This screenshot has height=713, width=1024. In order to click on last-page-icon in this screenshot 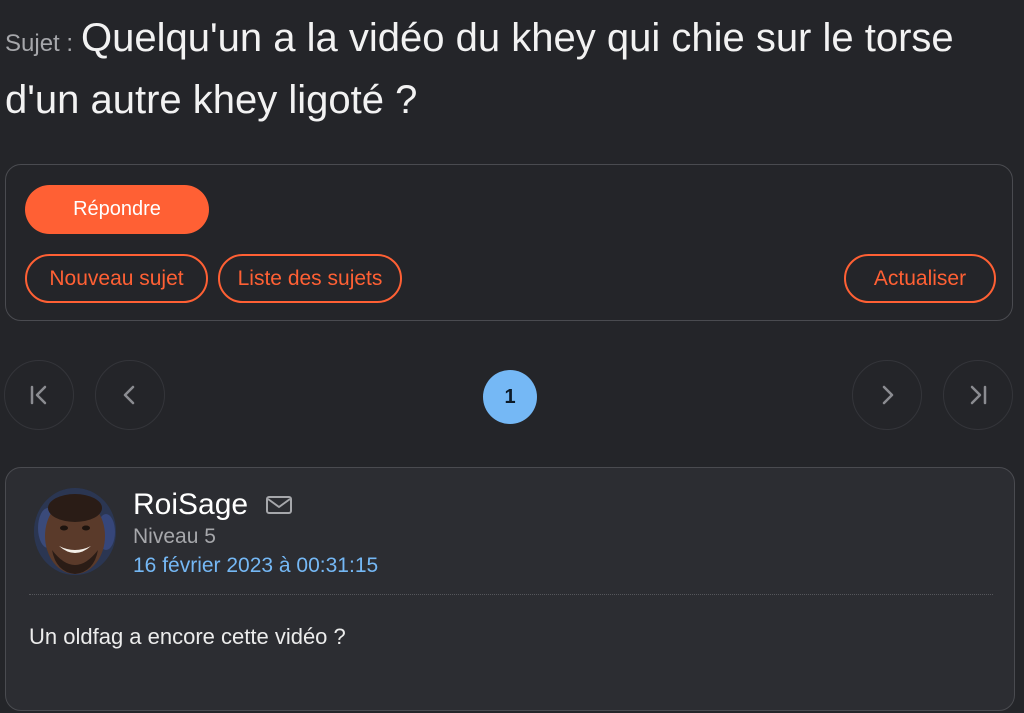, I will do `click(978, 395)`.